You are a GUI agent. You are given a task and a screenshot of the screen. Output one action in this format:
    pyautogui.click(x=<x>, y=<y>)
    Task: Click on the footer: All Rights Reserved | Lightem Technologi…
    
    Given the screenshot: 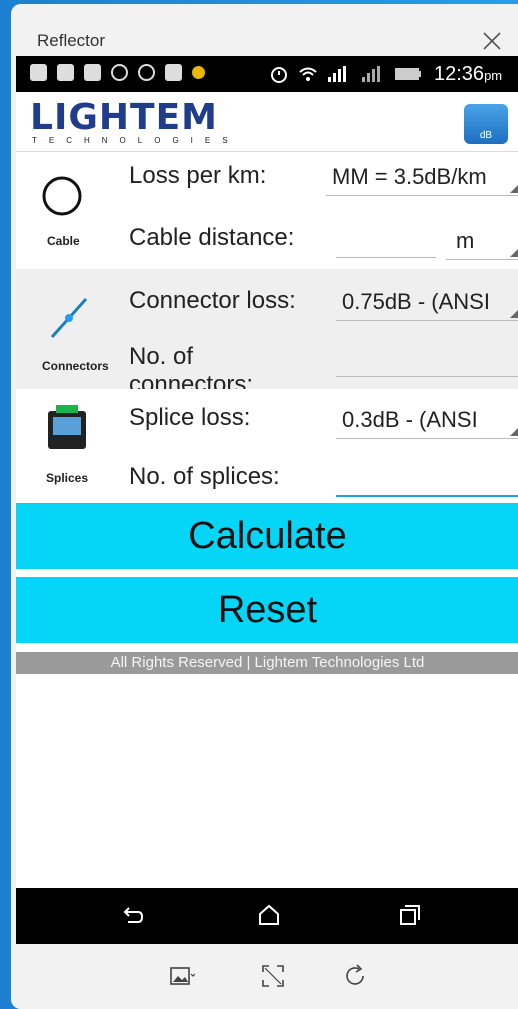 What is the action you would take?
    pyautogui.click(x=267, y=663)
    